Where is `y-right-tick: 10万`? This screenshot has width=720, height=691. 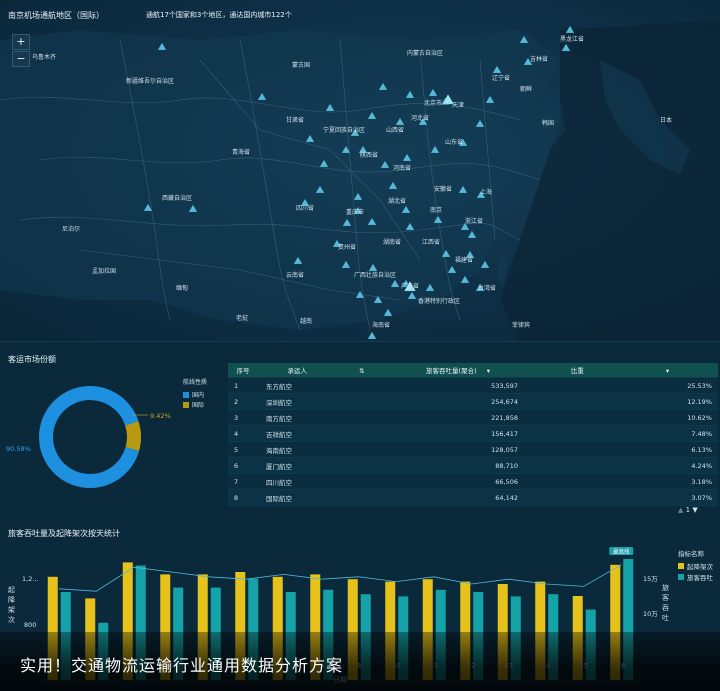
y-right-tick: 10万 is located at coordinates (650, 614).